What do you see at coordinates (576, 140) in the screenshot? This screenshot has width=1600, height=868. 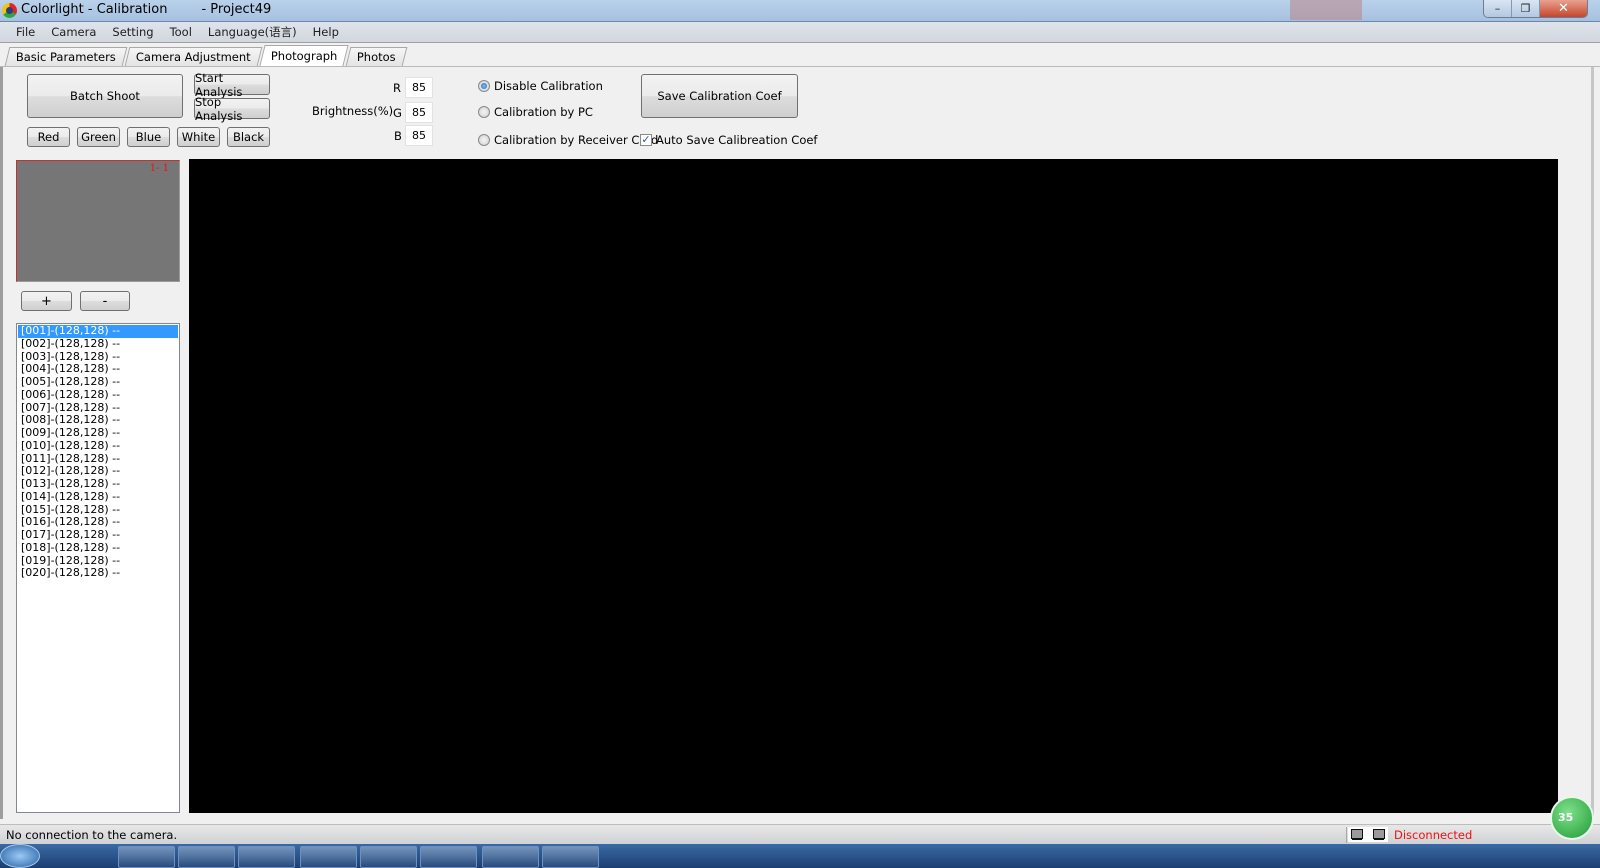 I see `radio-label: Calibration by Receiver Card` at bounding box center [576, 140].